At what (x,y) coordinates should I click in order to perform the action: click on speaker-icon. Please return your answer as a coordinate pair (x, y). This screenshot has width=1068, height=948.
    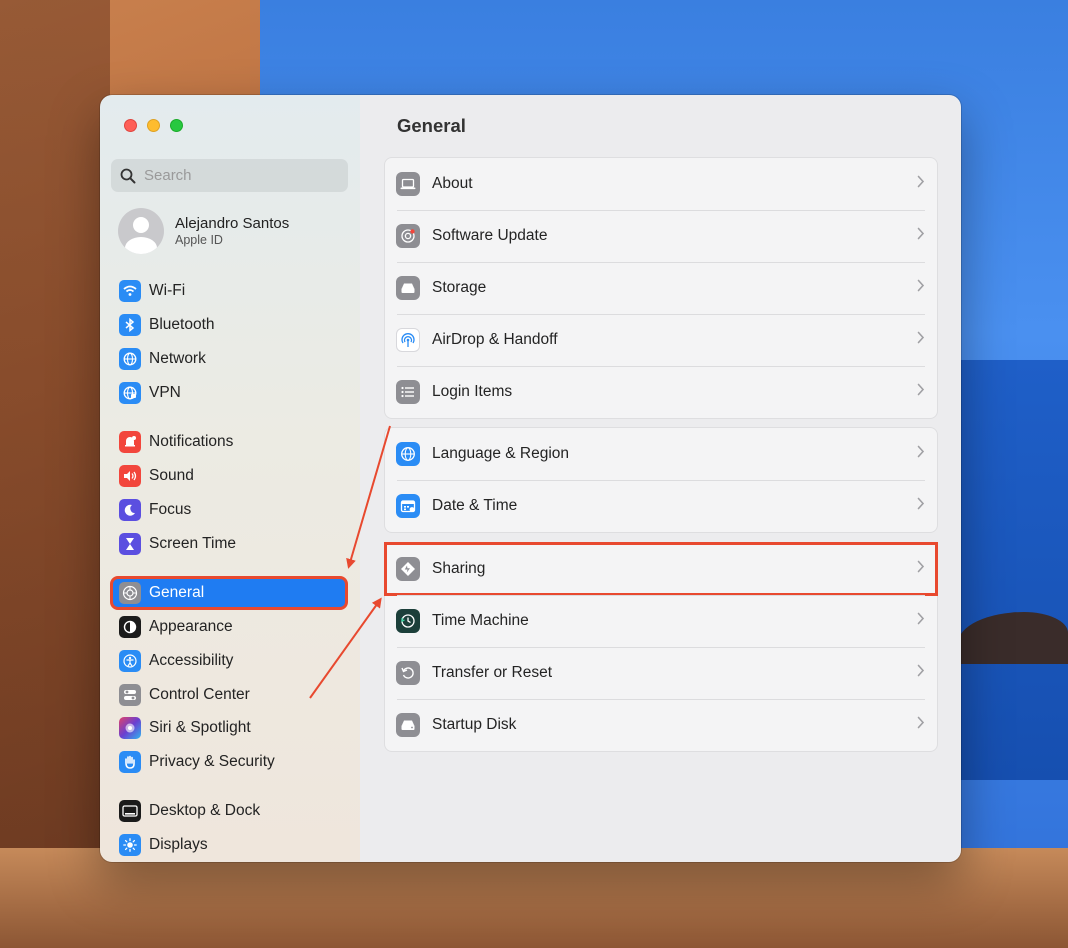
    Looking at the image, I should click on (130, 476).